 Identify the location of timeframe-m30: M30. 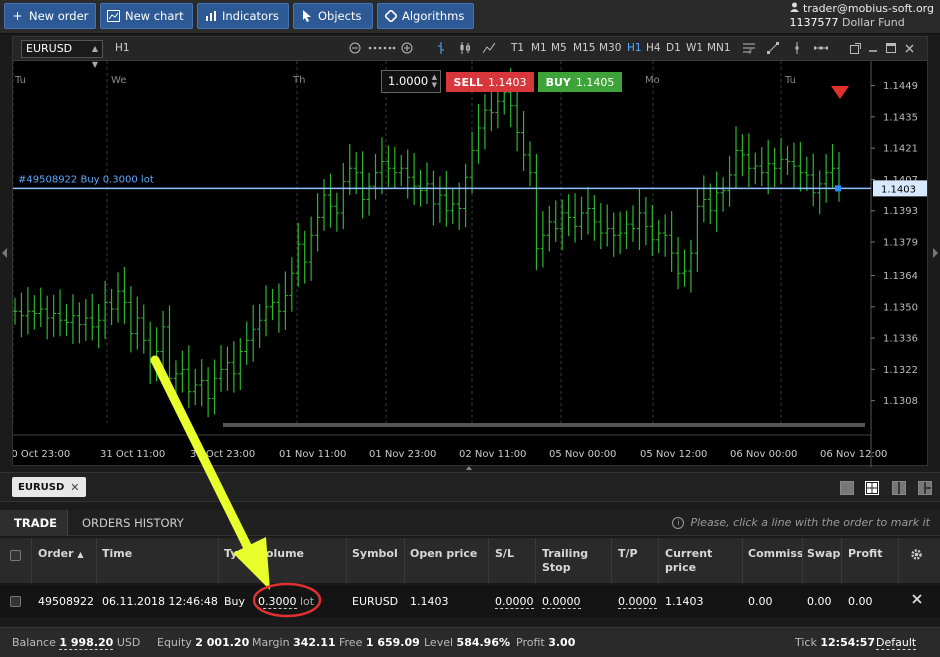
(610, 48).